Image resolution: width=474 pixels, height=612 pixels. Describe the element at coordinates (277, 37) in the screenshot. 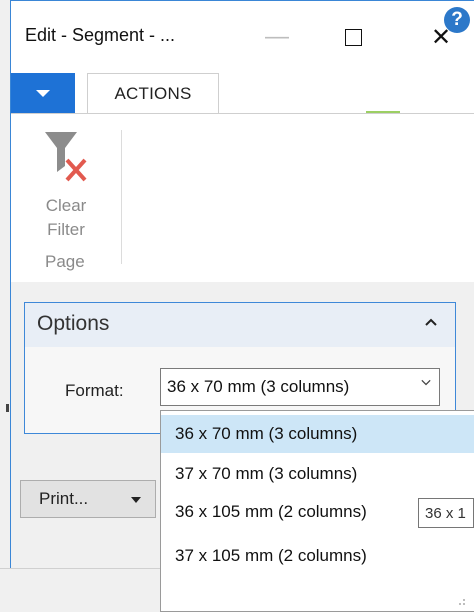

I see `minimize-button: —` at that location.